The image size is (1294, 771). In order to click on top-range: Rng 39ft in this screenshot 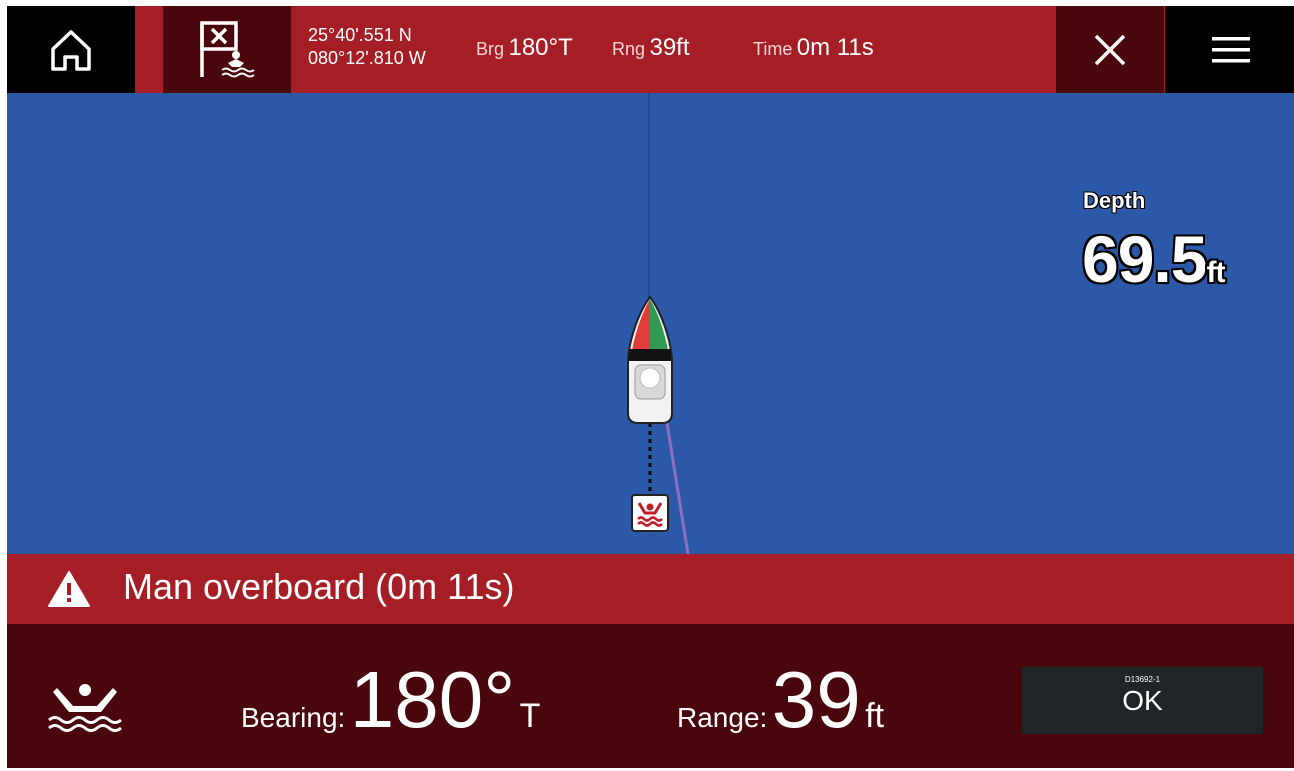, I will do `click(651, 48)`.